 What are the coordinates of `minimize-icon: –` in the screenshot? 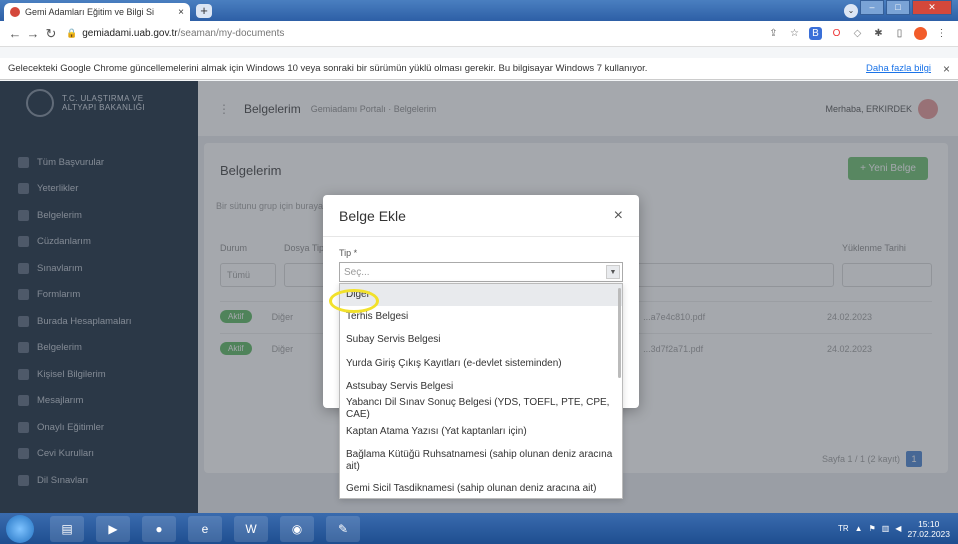 It's located at (872, 7).